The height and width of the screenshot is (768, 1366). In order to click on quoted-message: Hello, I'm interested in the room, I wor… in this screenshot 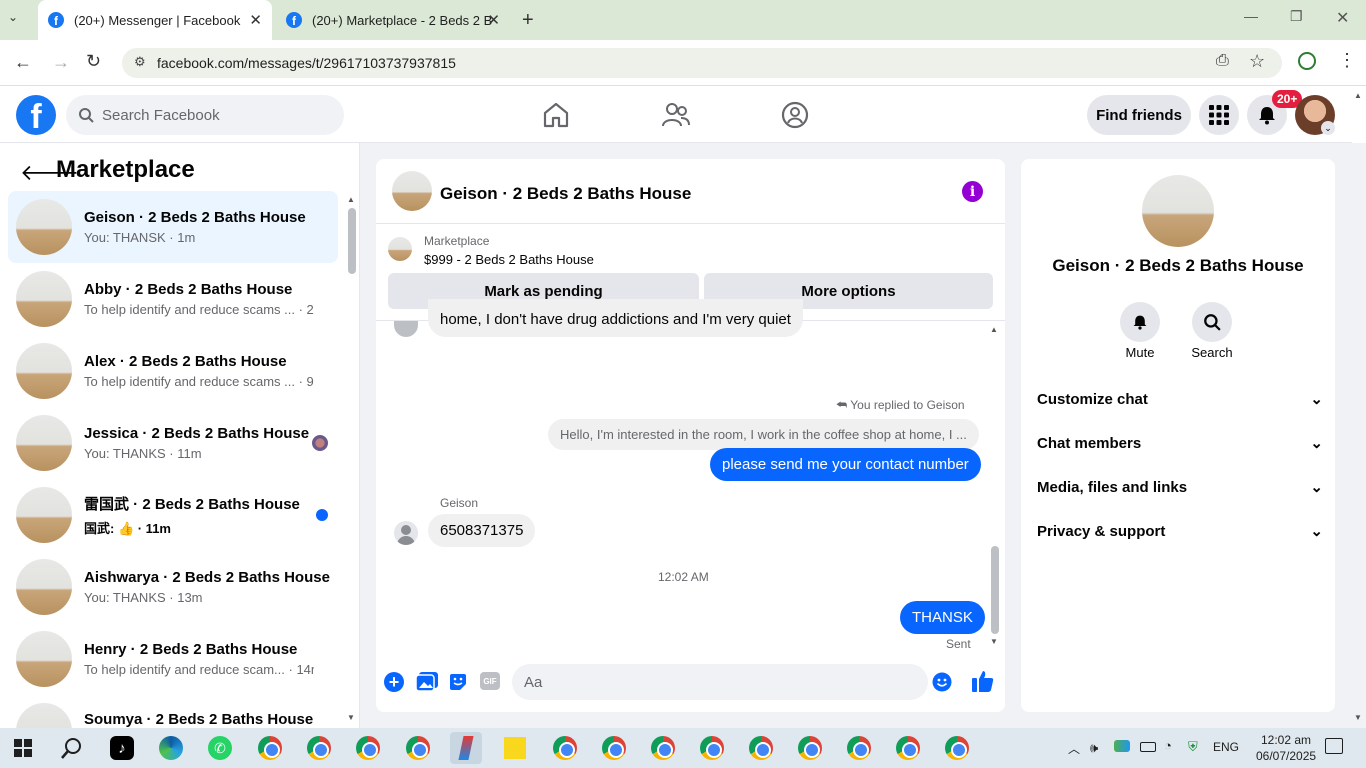, I will do `click(763, 434)`.